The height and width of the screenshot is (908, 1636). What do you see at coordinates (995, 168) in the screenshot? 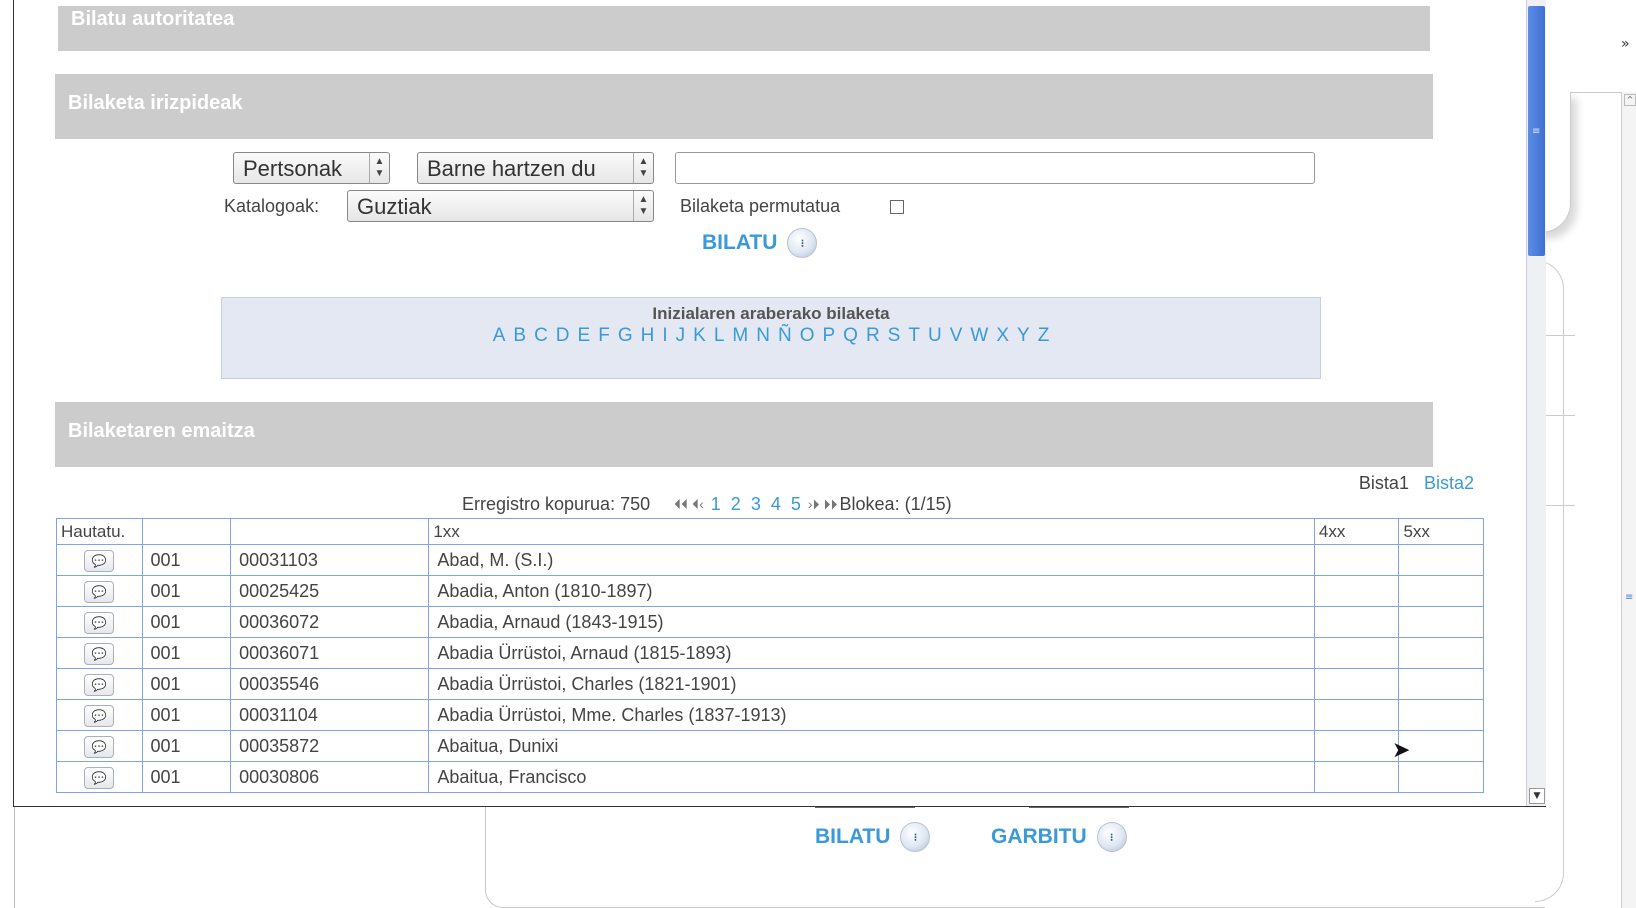
I see `search-input` at bounding box center [995, 168].